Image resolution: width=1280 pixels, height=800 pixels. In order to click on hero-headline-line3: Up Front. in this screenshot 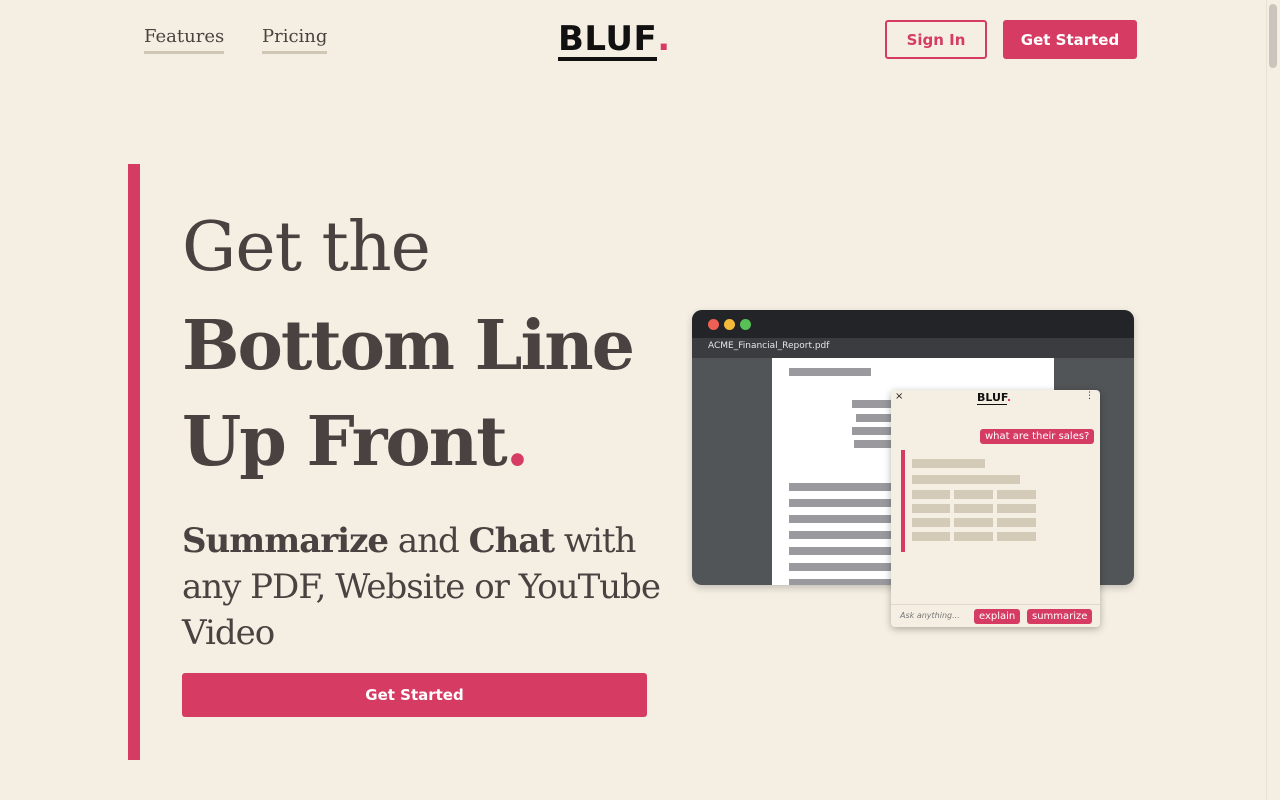, I will do `click(356, 442)`.